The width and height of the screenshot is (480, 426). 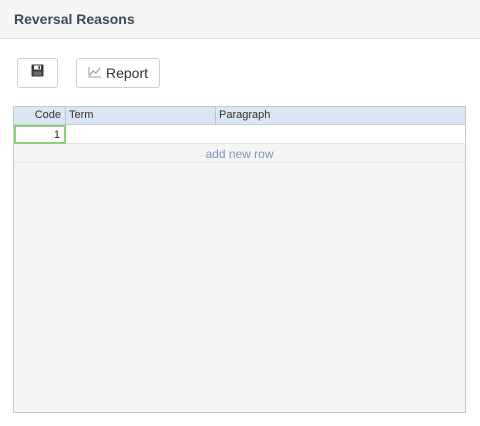 I want to click on column-header-code: Code, so click(x=40, y=116).